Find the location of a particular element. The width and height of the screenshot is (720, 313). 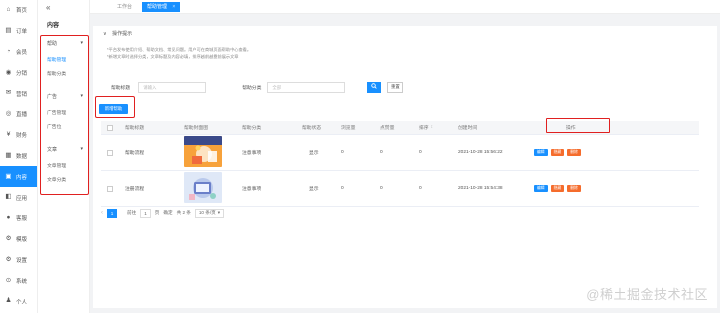

submenu-item: 帮助管理 is located at coordinates (56, 59).